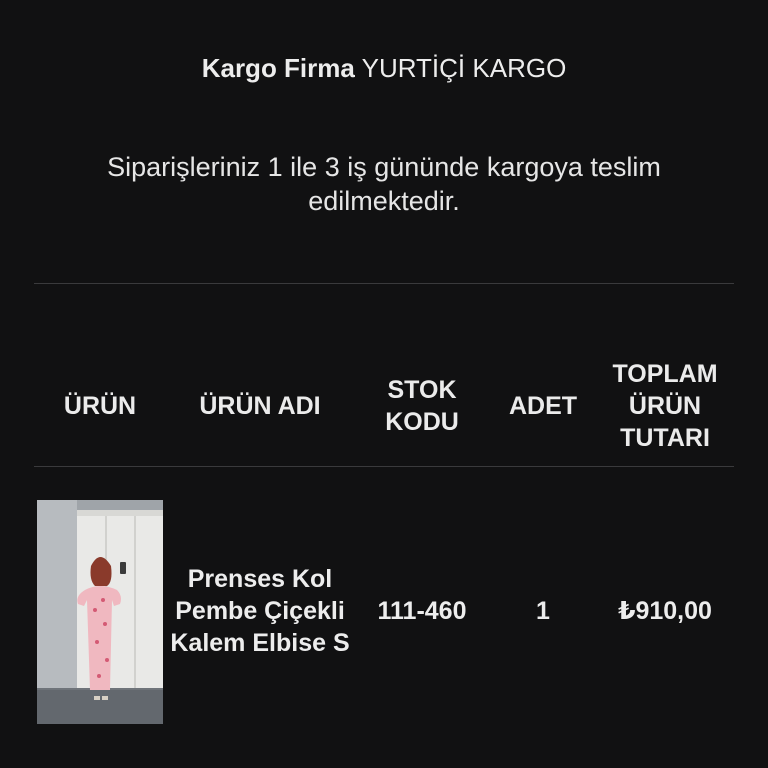  What do you see at coordinates (665, 406) in the screenshot?
I see `header-total: TOPLAM ÜRÜN TUTARI` at bounding box center [665, 406].